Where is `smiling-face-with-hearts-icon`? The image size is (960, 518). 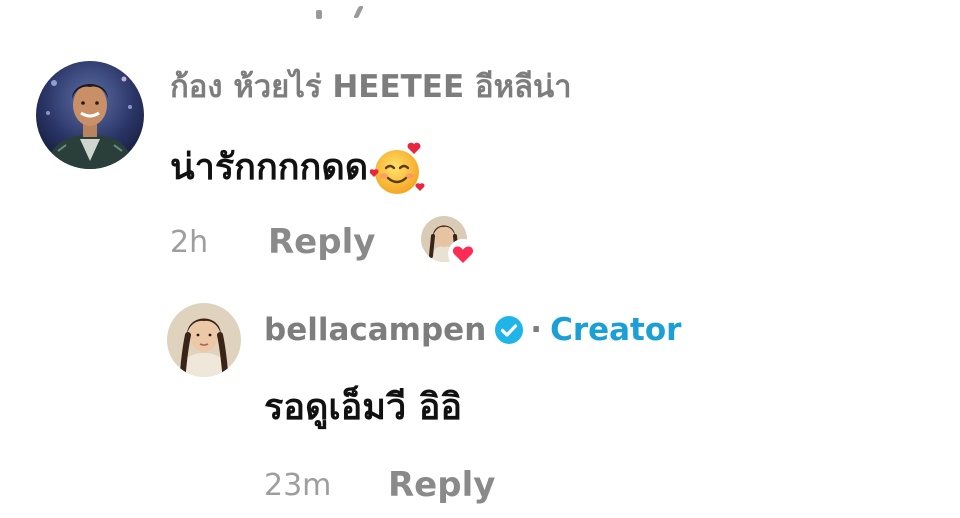 smiling-face-with-hearts-icon is located at coordinates (399, 169).